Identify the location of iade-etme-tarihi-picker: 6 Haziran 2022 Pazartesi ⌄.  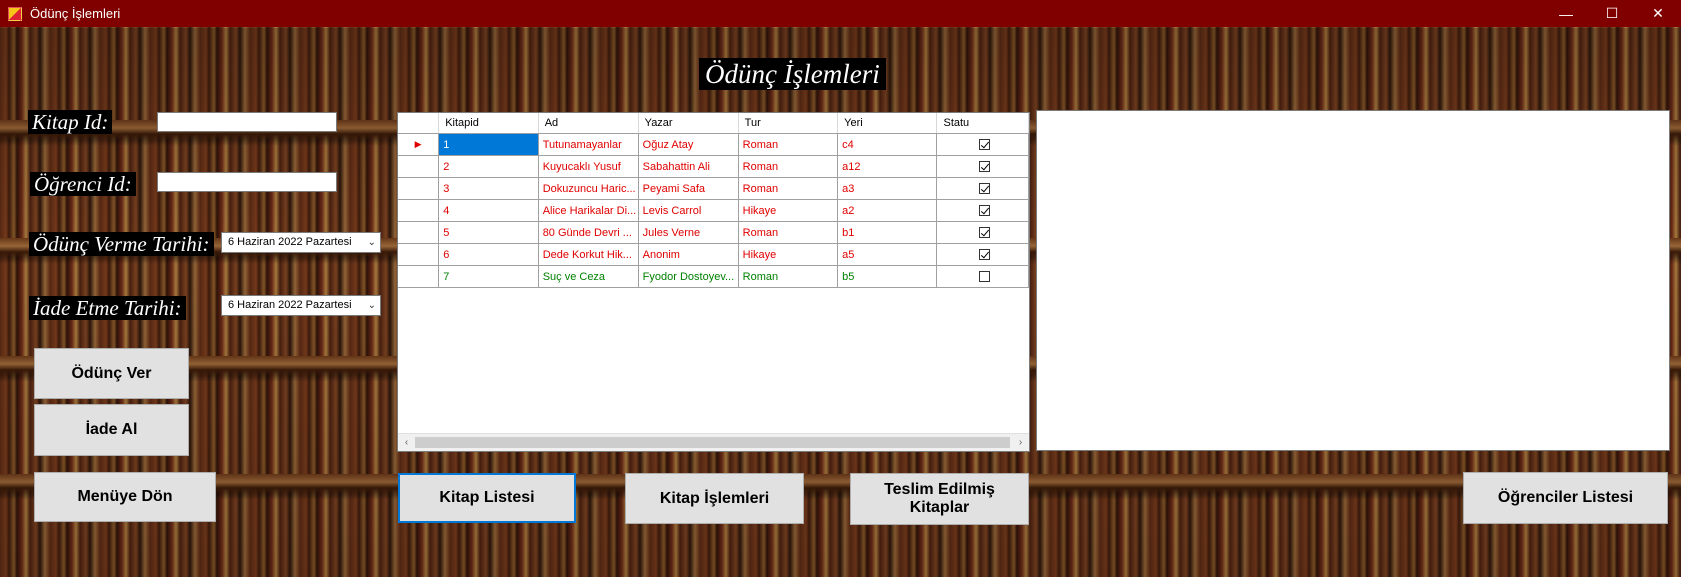
(301, 305).